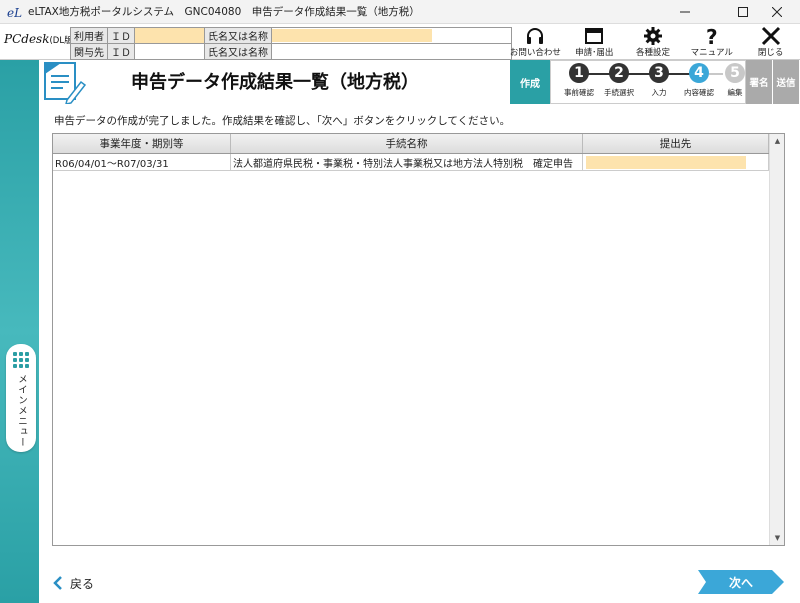 Image resolution: width=800 pixels, height=603 pixels. I want to click on maximize-icon, so click(743, 12).